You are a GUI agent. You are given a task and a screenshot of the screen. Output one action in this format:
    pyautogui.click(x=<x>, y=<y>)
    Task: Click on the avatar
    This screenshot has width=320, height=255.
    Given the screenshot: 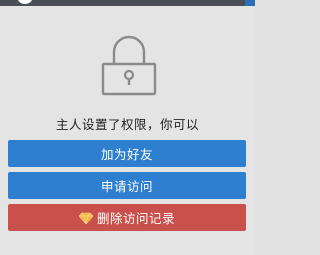 What is the action you would take?
    pyautogui.click(x=25, y=2)
    